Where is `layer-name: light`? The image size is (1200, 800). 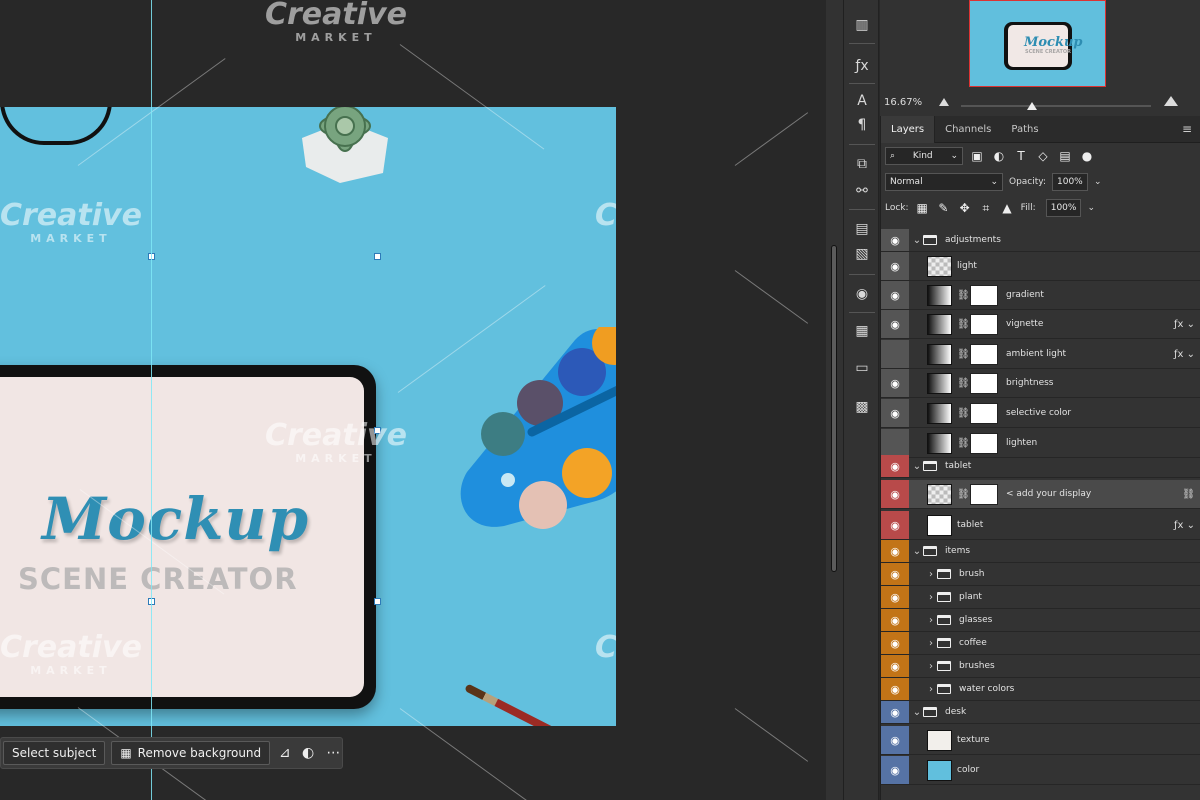 layer-name: light is located at coordinates (1056, 266).